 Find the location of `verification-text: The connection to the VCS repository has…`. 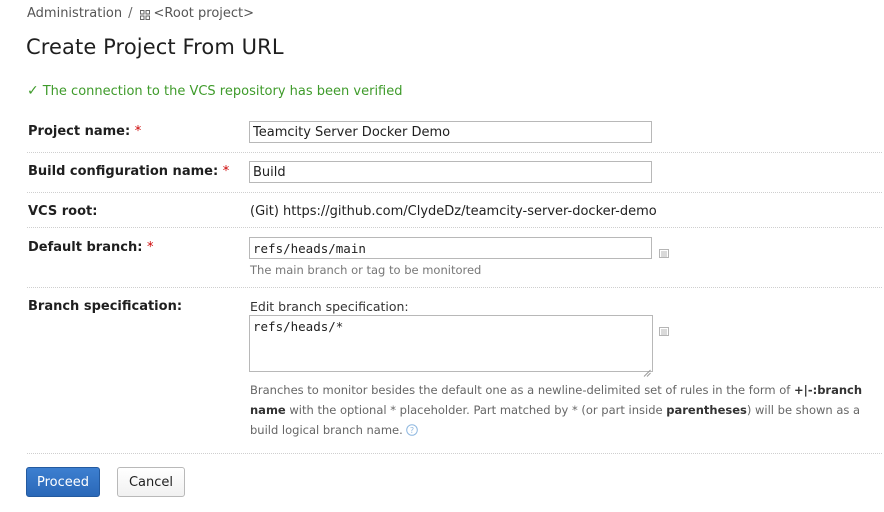

verification-text: The connection to the VCS repository has… is located at coordinates (222, 91).